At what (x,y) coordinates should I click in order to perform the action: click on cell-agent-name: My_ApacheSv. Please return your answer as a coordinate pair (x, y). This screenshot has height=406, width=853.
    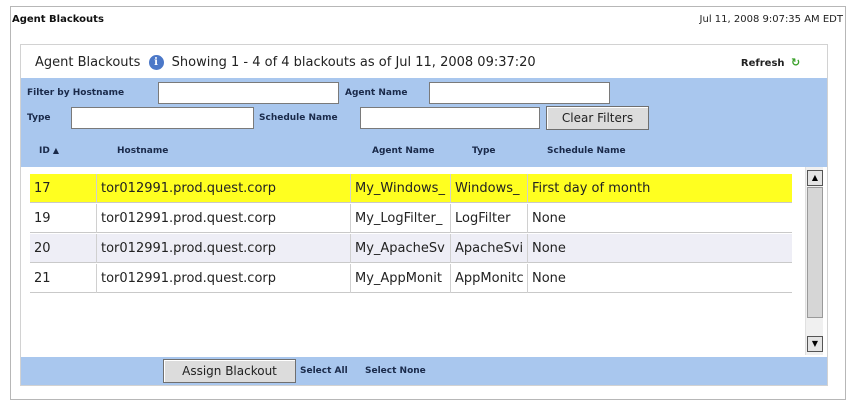
    Looking at the image, I should click on (401, 248).